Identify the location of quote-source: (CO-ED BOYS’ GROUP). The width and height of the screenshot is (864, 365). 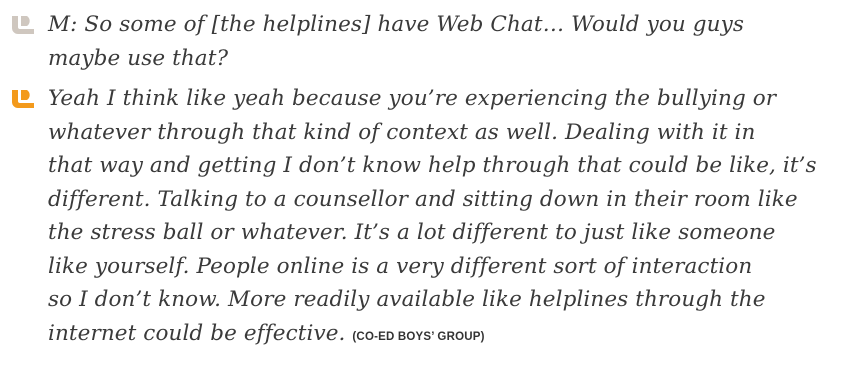
(418, 336).